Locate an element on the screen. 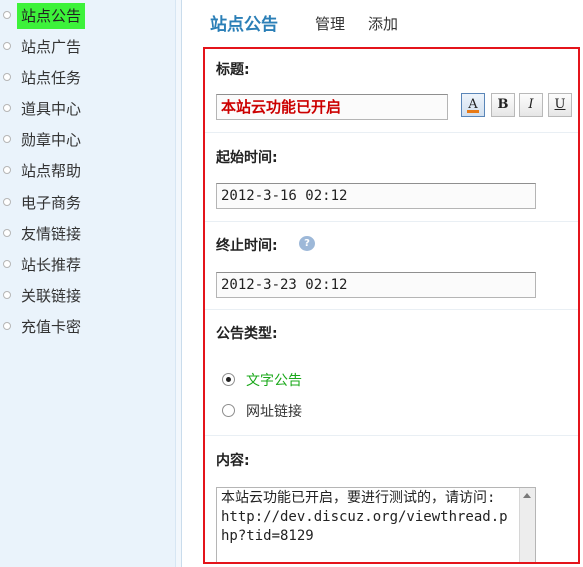 The width and height of the screenshot is (583, 567). color-swatch is located at coordinates (473, 111).